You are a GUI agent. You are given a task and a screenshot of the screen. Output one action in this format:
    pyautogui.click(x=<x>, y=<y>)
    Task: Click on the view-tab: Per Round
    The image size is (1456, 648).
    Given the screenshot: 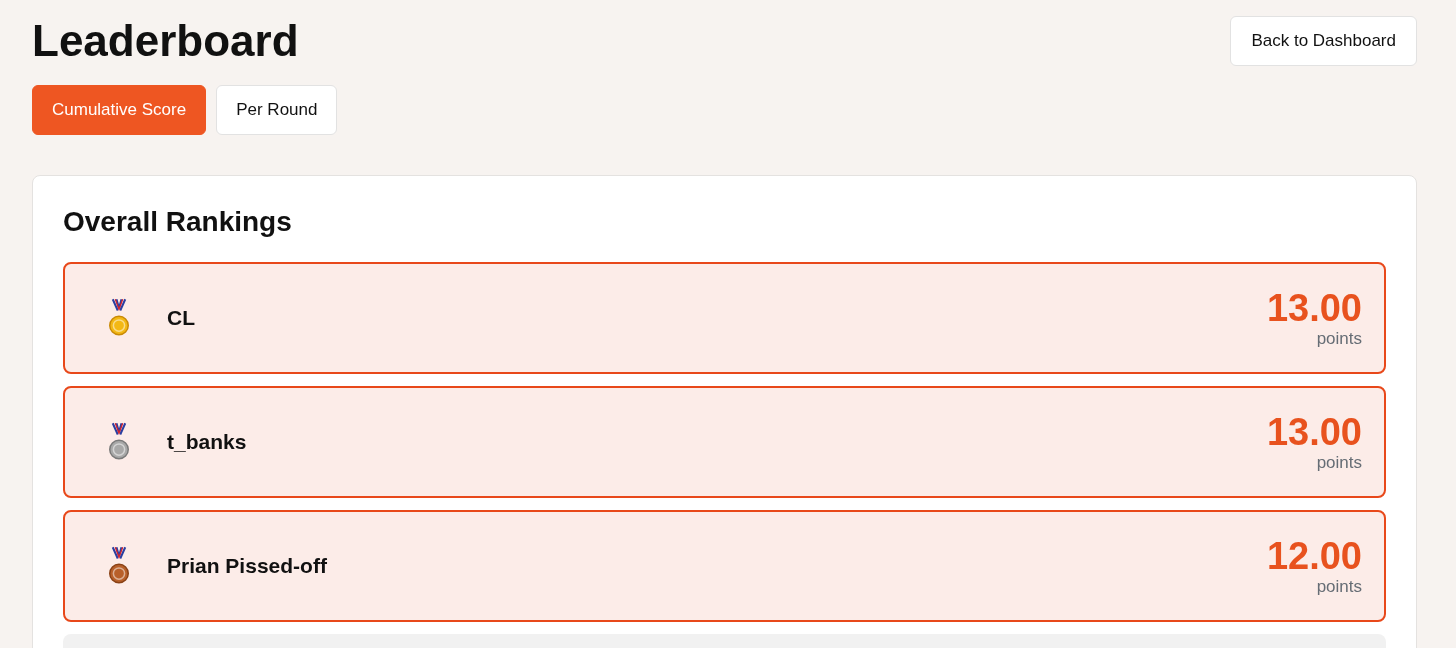 What is the action you would take?
    pyautogui.click(x=277, y=110)
    